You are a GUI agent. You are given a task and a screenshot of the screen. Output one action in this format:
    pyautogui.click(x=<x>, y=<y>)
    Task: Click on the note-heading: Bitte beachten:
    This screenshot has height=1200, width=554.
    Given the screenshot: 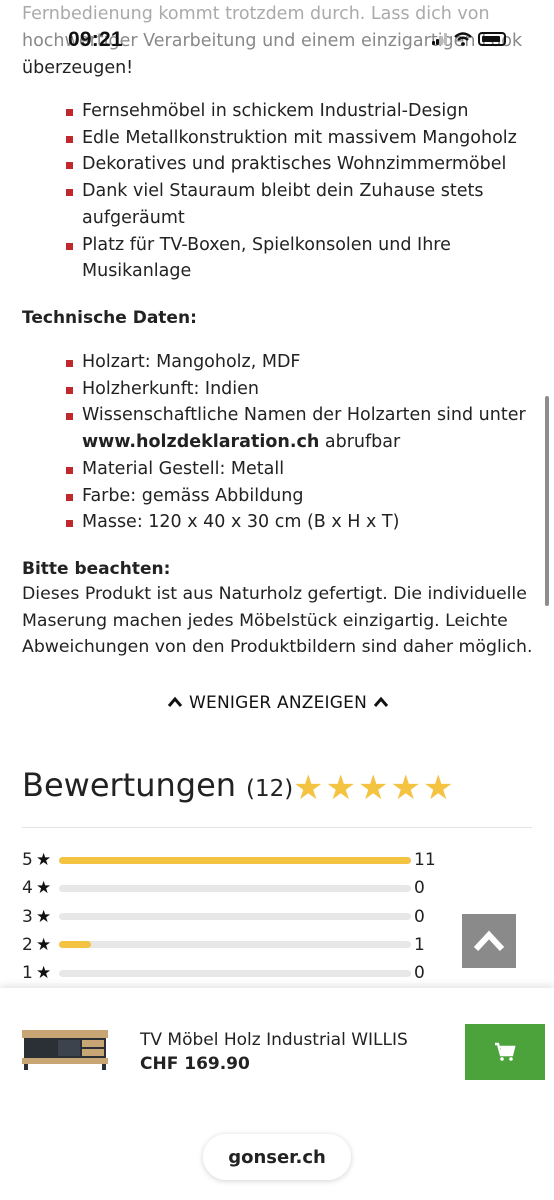 What is the action you would take?
    pyautogui.click(x=96, y=569)
    